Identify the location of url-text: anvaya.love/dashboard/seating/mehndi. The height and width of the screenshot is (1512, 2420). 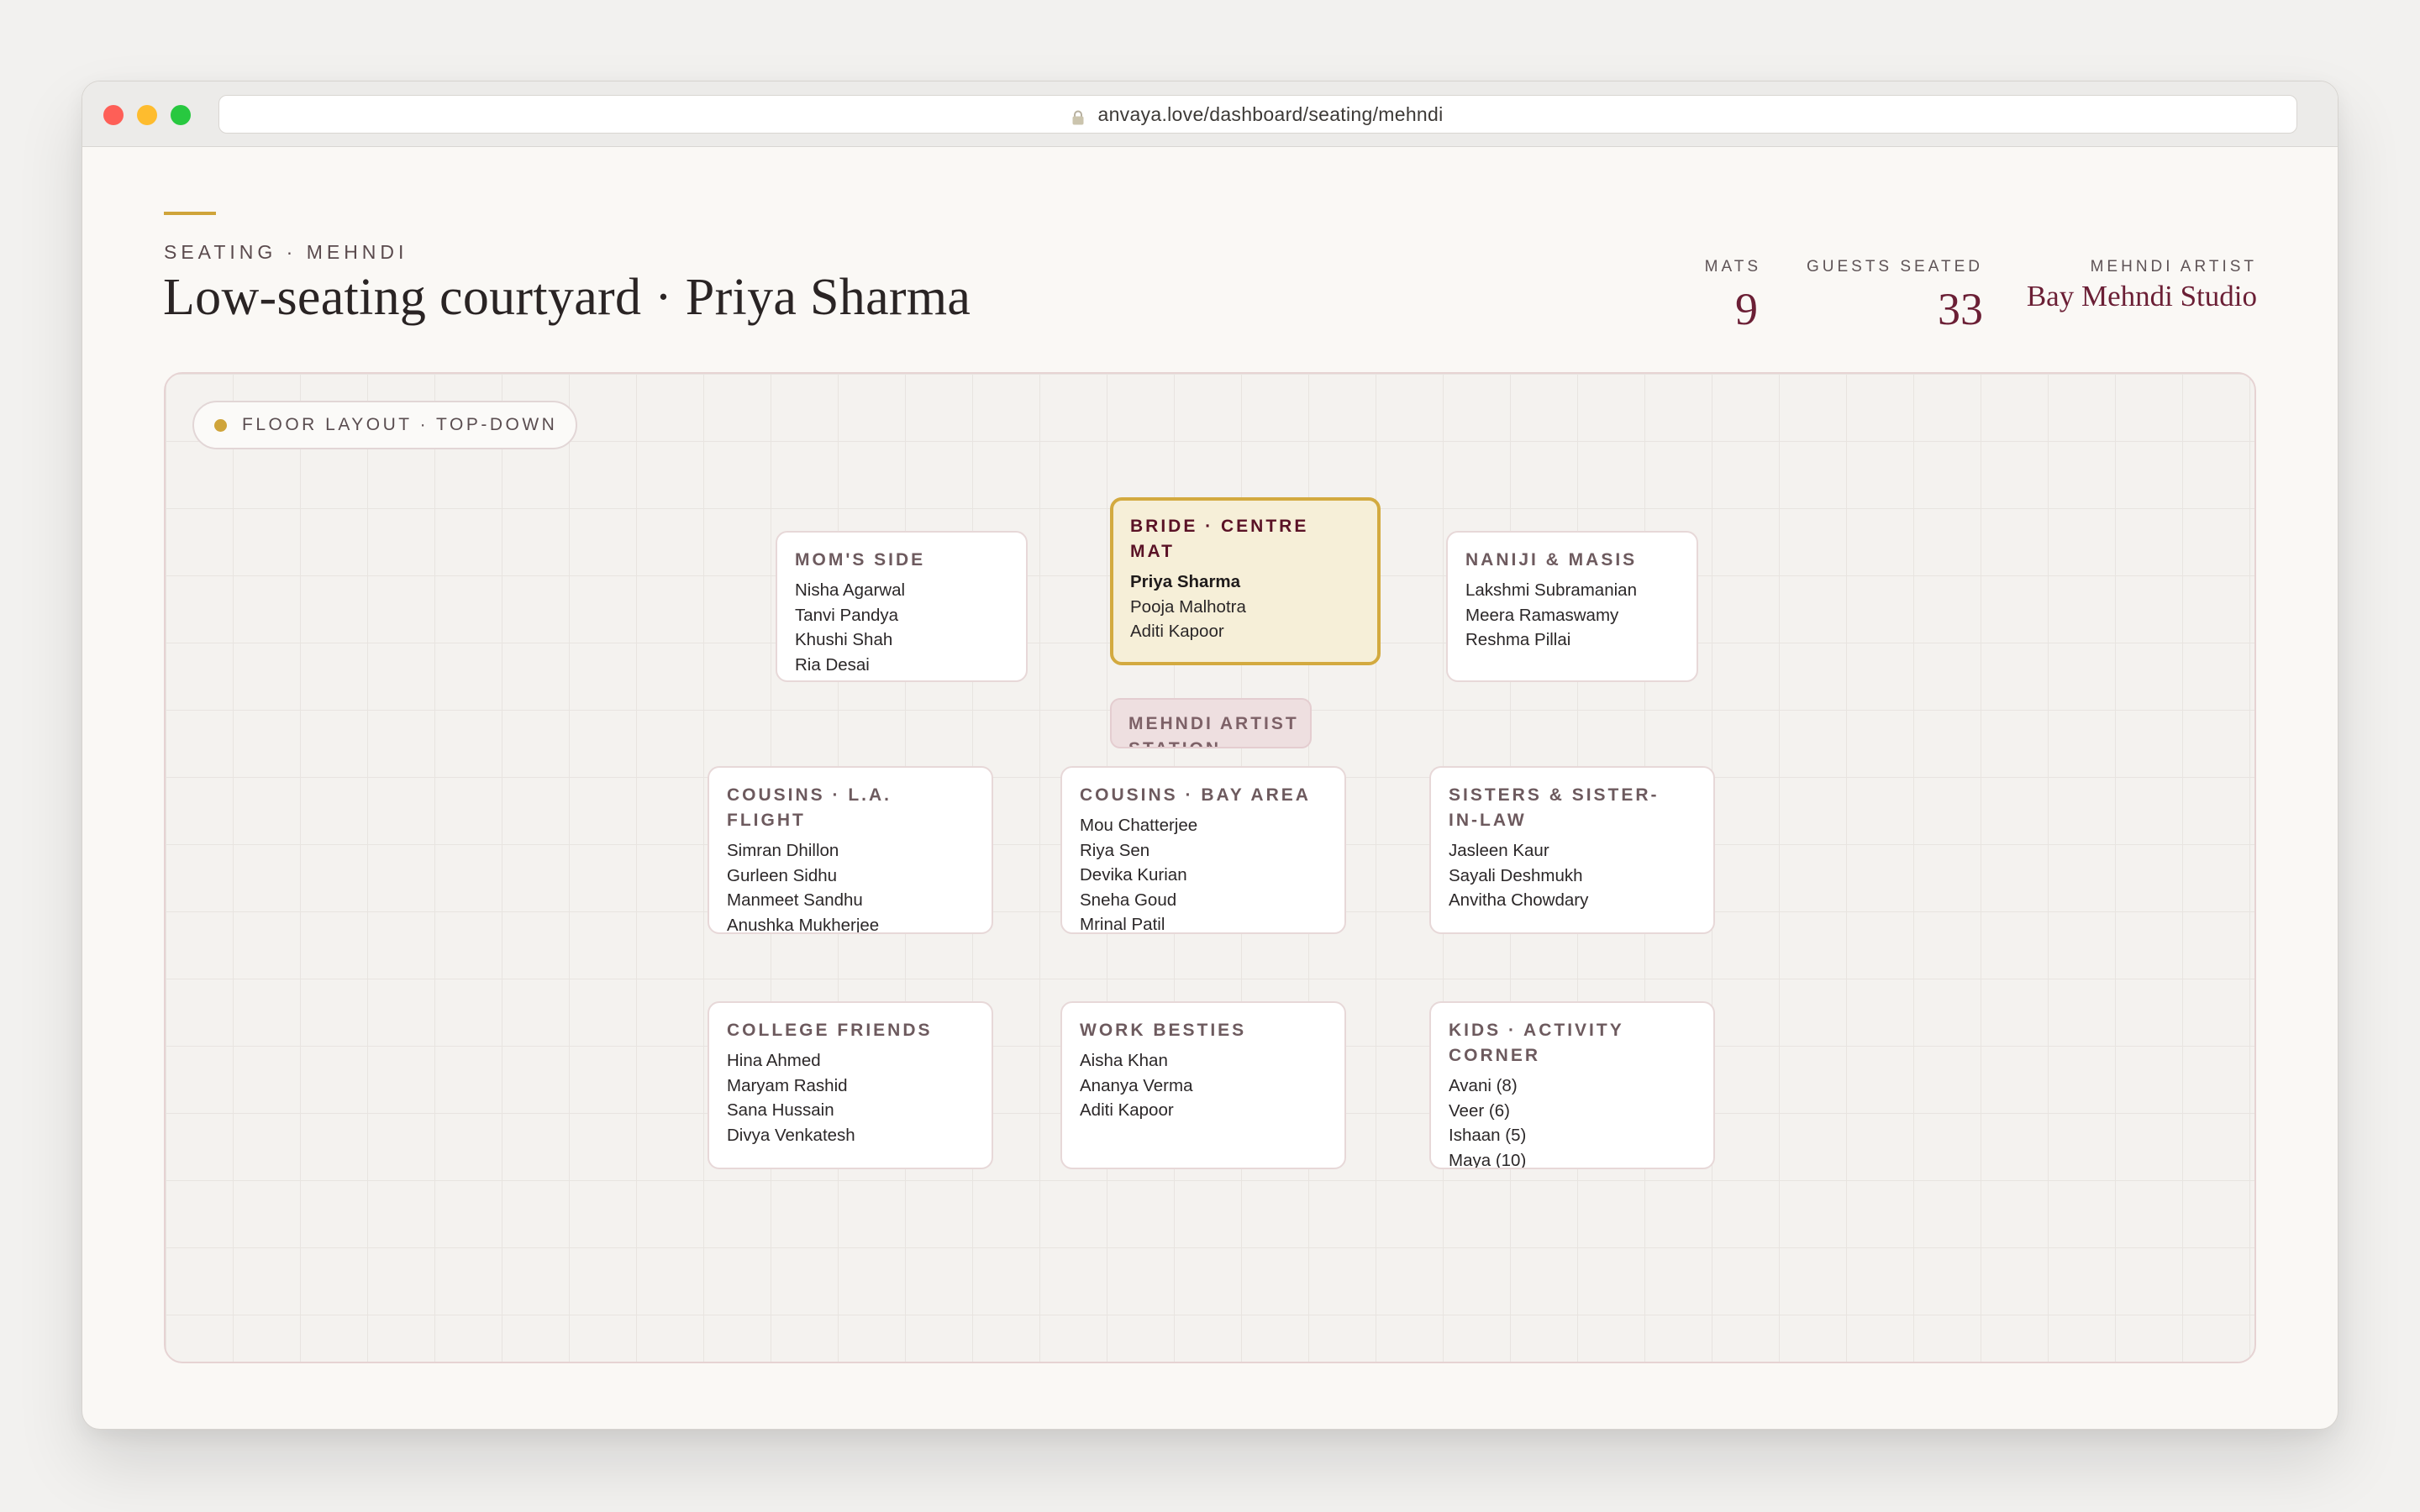
(1270, 113).